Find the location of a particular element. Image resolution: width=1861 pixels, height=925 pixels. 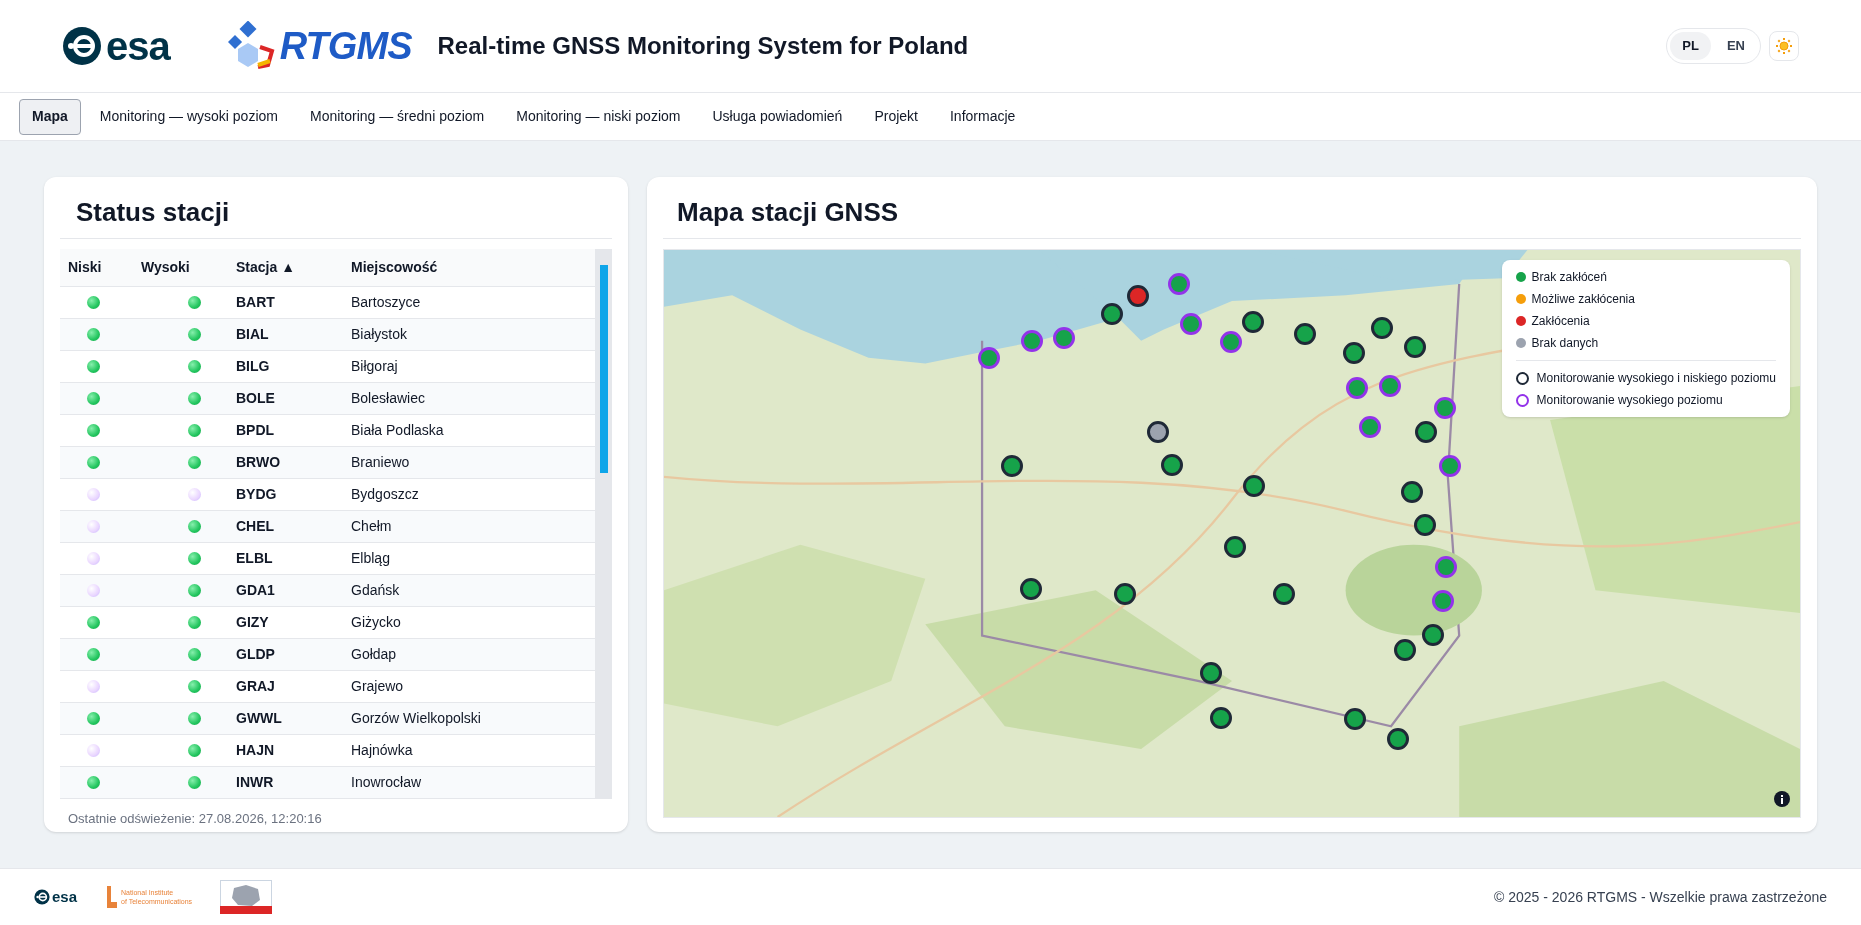

legend-label: Możliwe zakłócenia is located at coordinates (1583, 299).